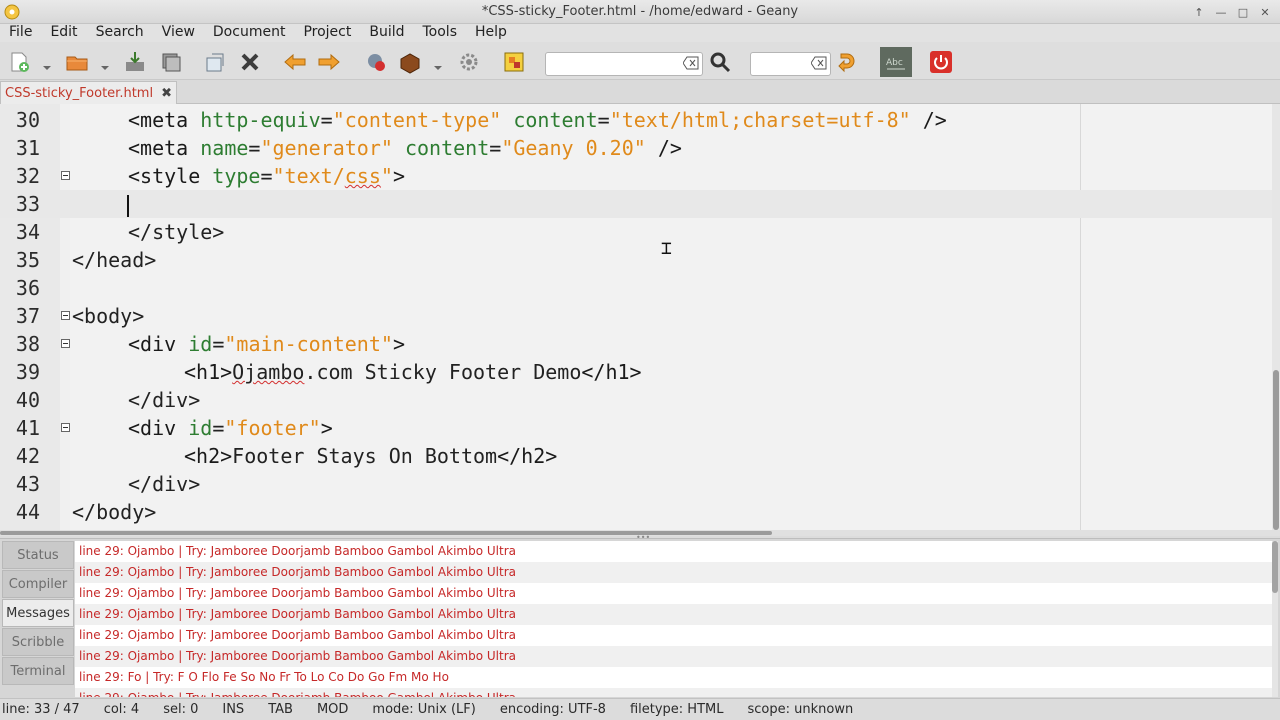 The image size is (1280, 720). What do you see at coordinates (120, 33) in the screenshot?
I see `menu-search: Search` at bounding box center [120, 33].